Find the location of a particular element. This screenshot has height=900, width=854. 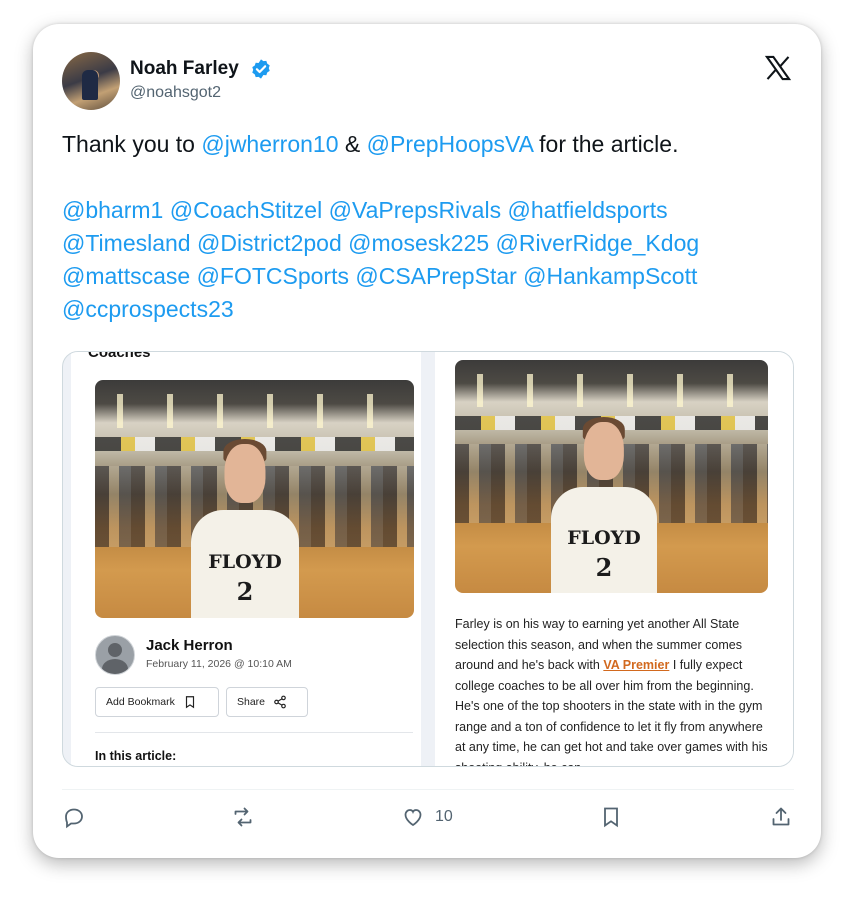

mention-link: @PrepHoopsVA is located at coordinates (450, 144).